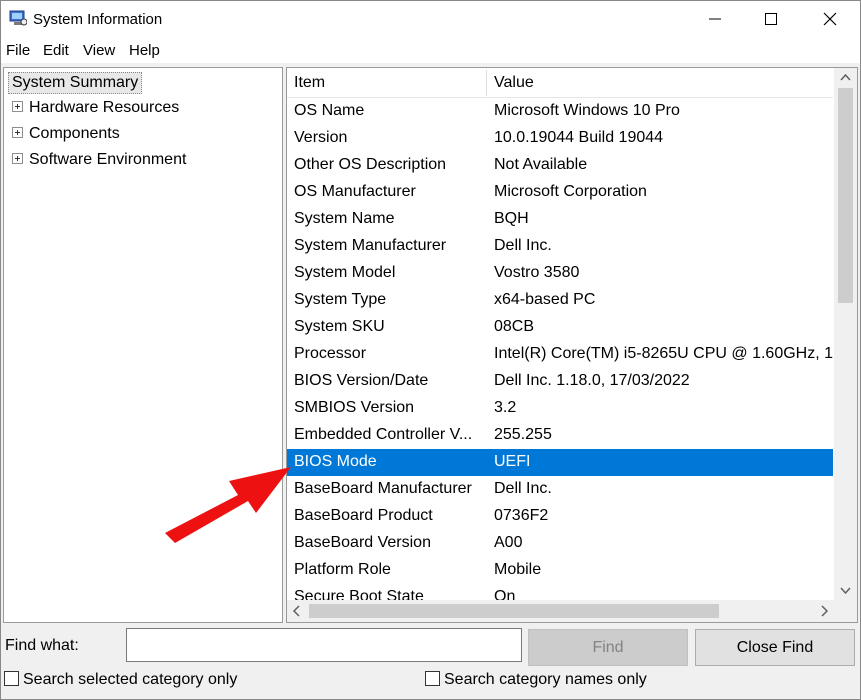 This screenshot has height=700, width=861. I want to click on table-row: Other OS Description Not Available, so click(560, 165).